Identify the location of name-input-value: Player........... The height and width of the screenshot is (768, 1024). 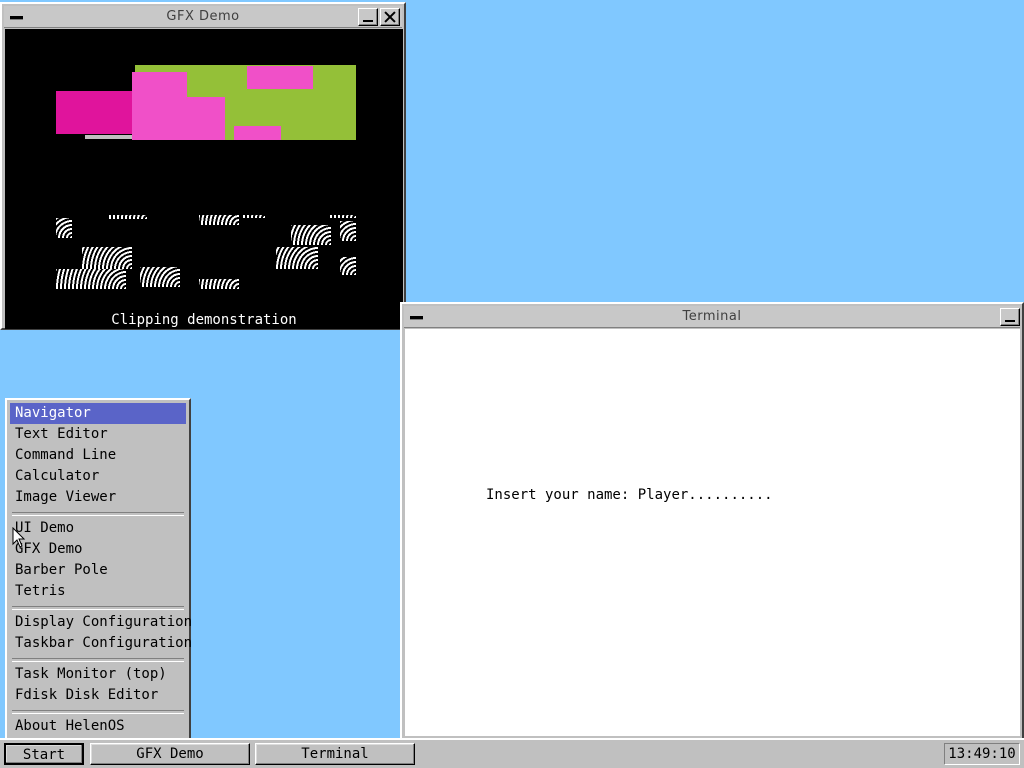
(705, 495).